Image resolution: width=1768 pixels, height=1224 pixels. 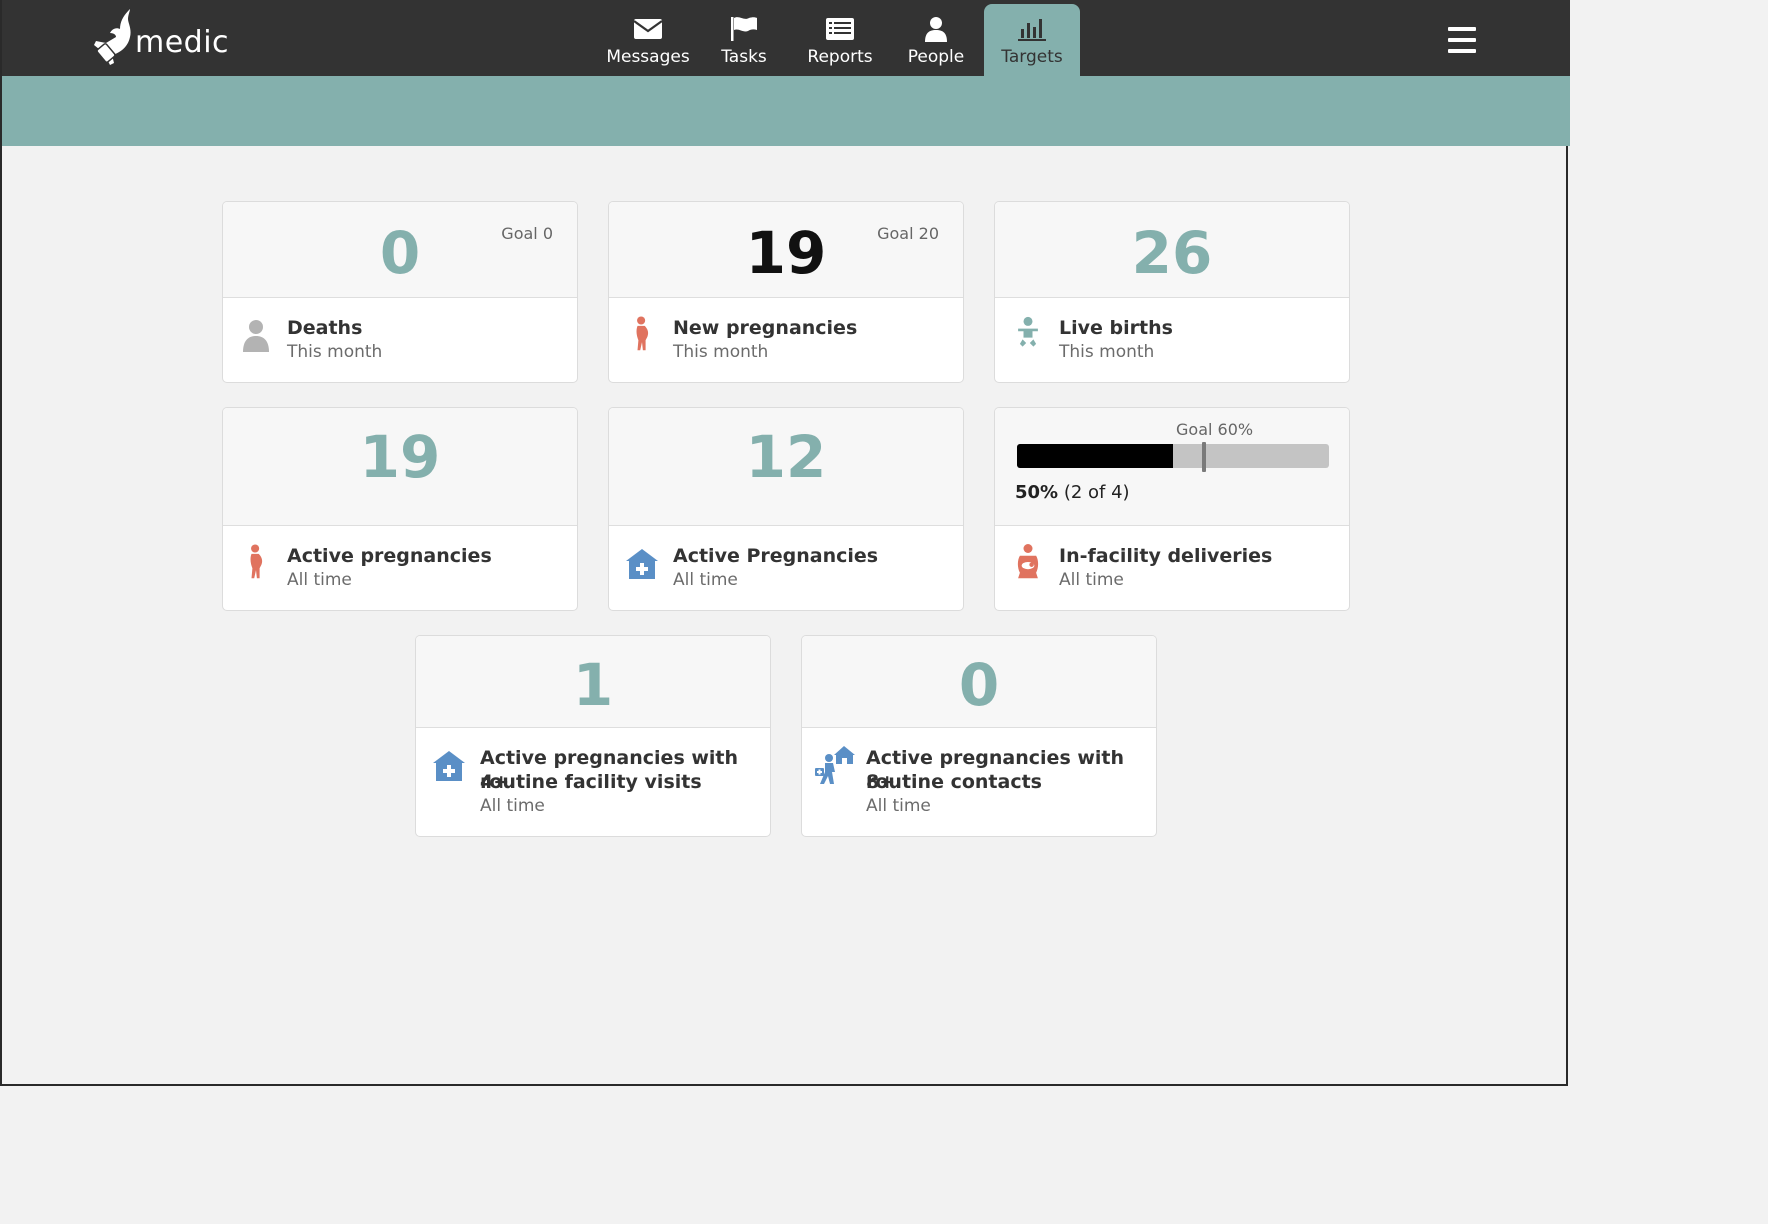 I want to click on target-value: 0, so click(x=979, y=685).